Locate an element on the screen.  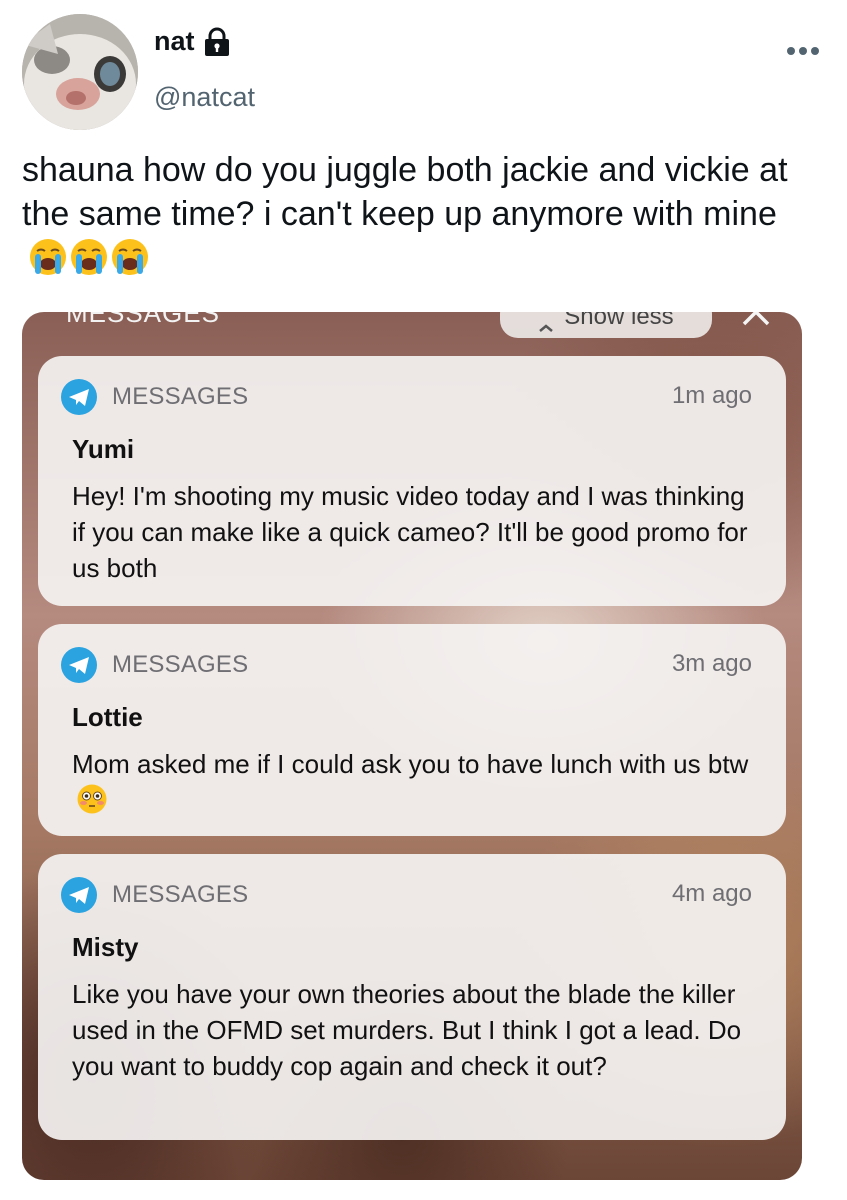
more-options-icon is located at coordinates (803, 50).